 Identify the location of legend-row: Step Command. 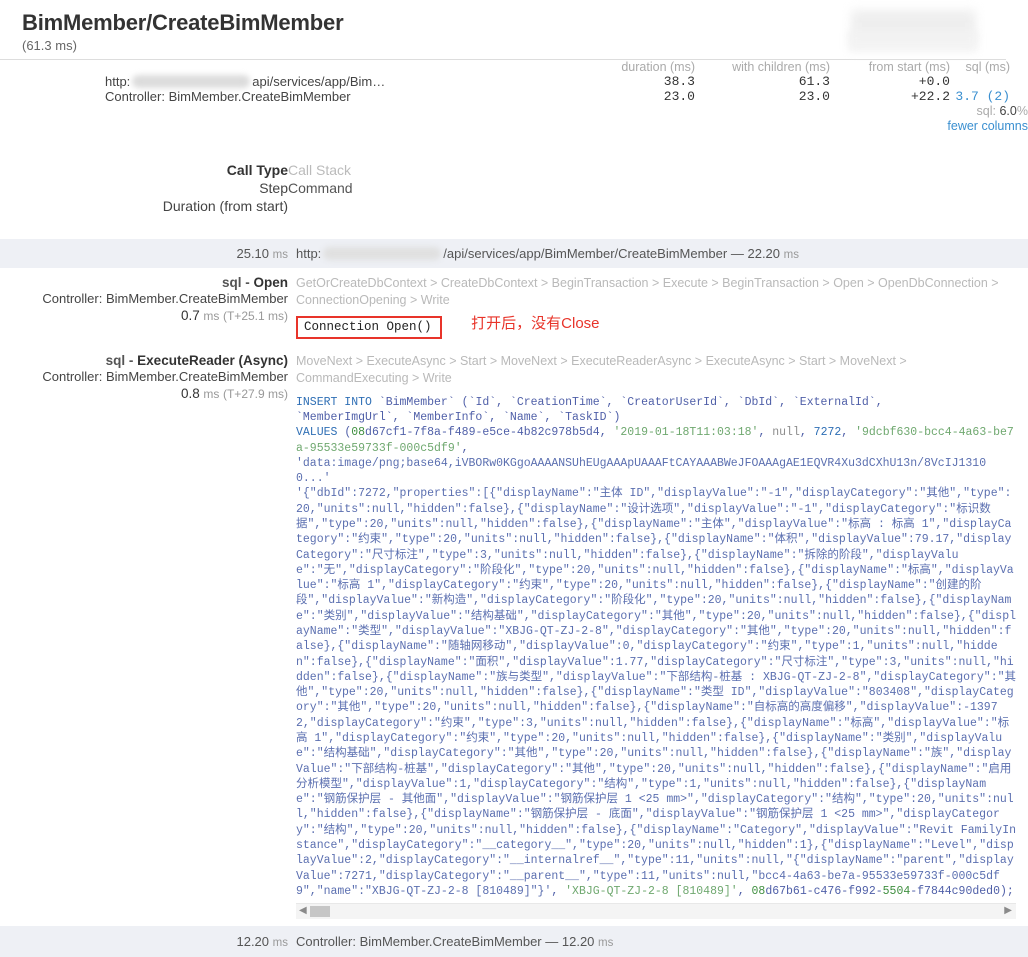
(514, 188).